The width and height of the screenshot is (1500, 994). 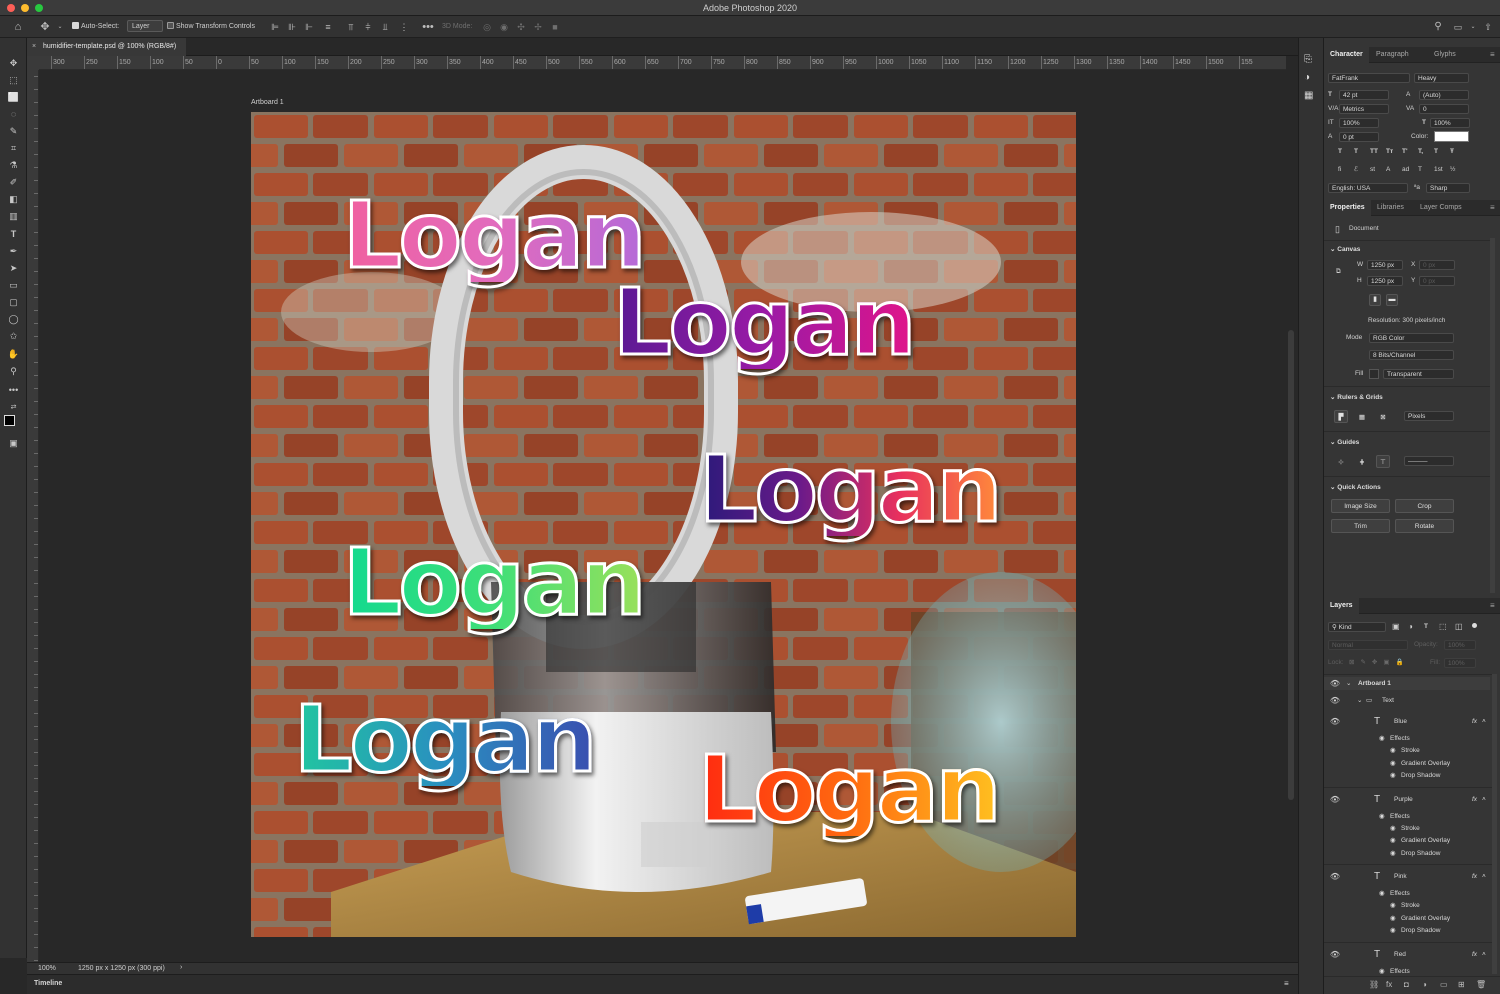 I want to click on opentype-button: 1st, so click(x=1438, y=170).